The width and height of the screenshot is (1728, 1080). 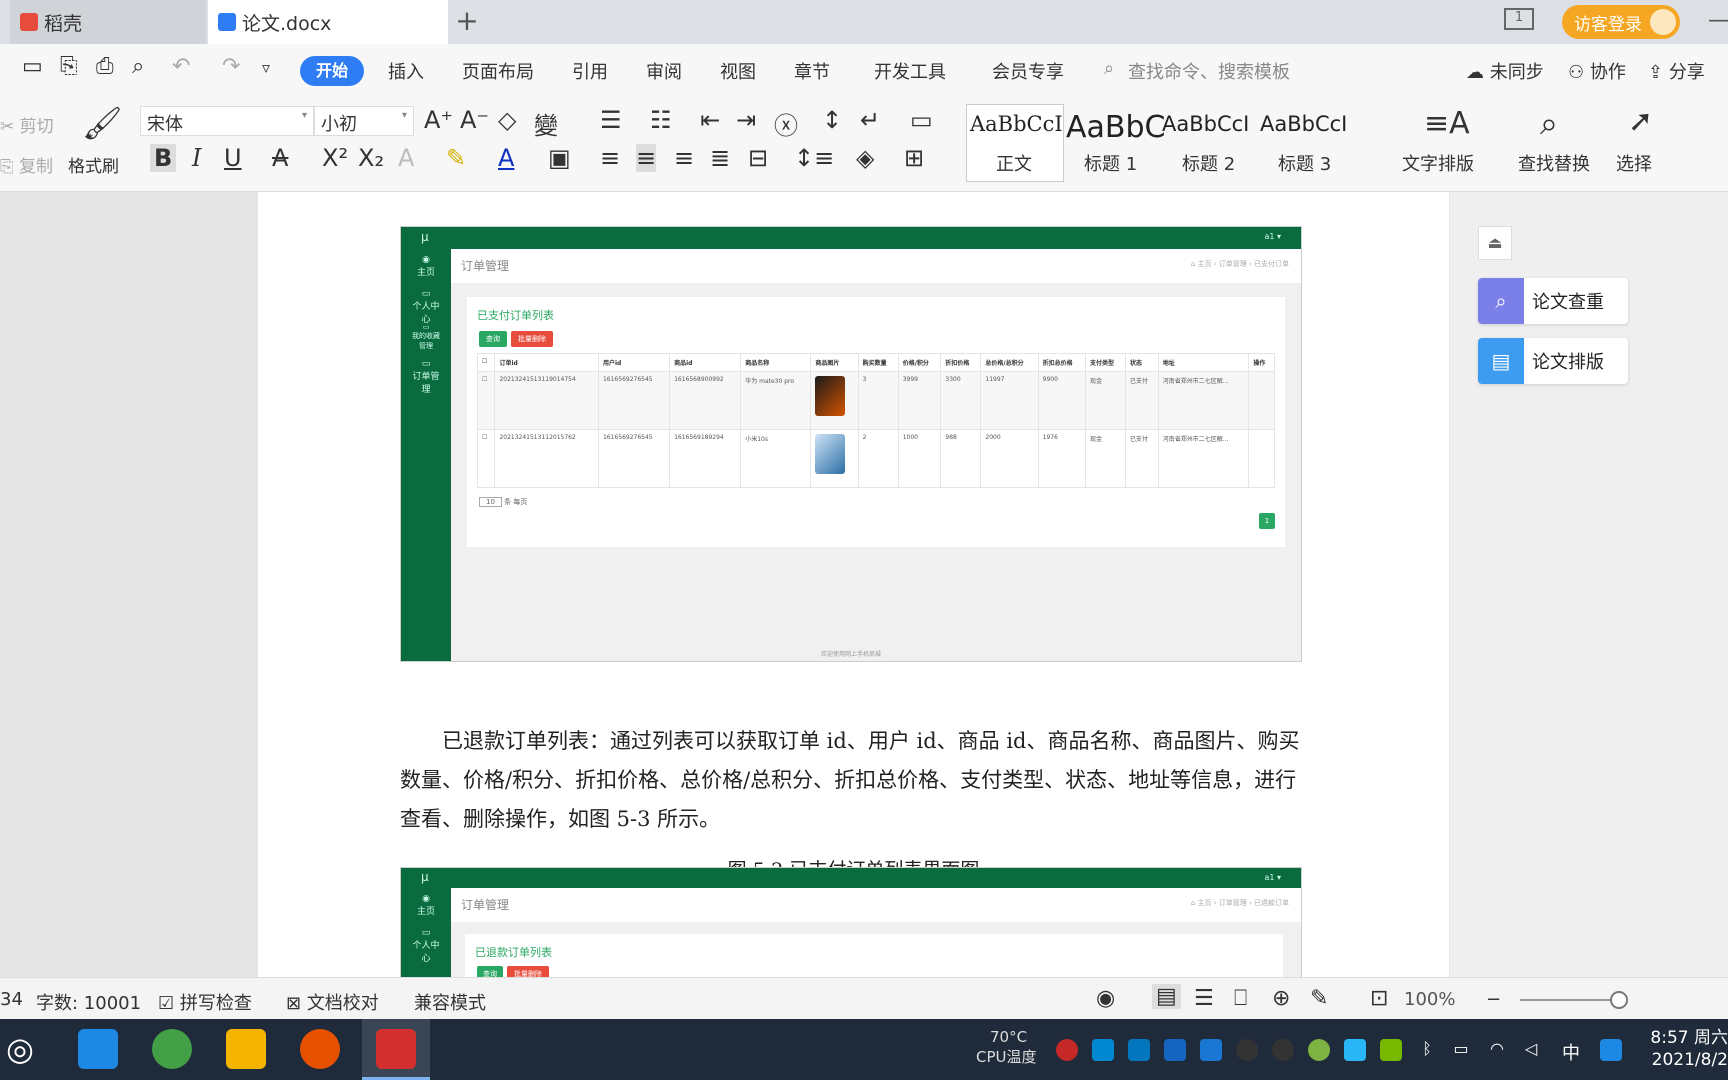 I want to click on notification-icon, so click(x=1611, y=1050).